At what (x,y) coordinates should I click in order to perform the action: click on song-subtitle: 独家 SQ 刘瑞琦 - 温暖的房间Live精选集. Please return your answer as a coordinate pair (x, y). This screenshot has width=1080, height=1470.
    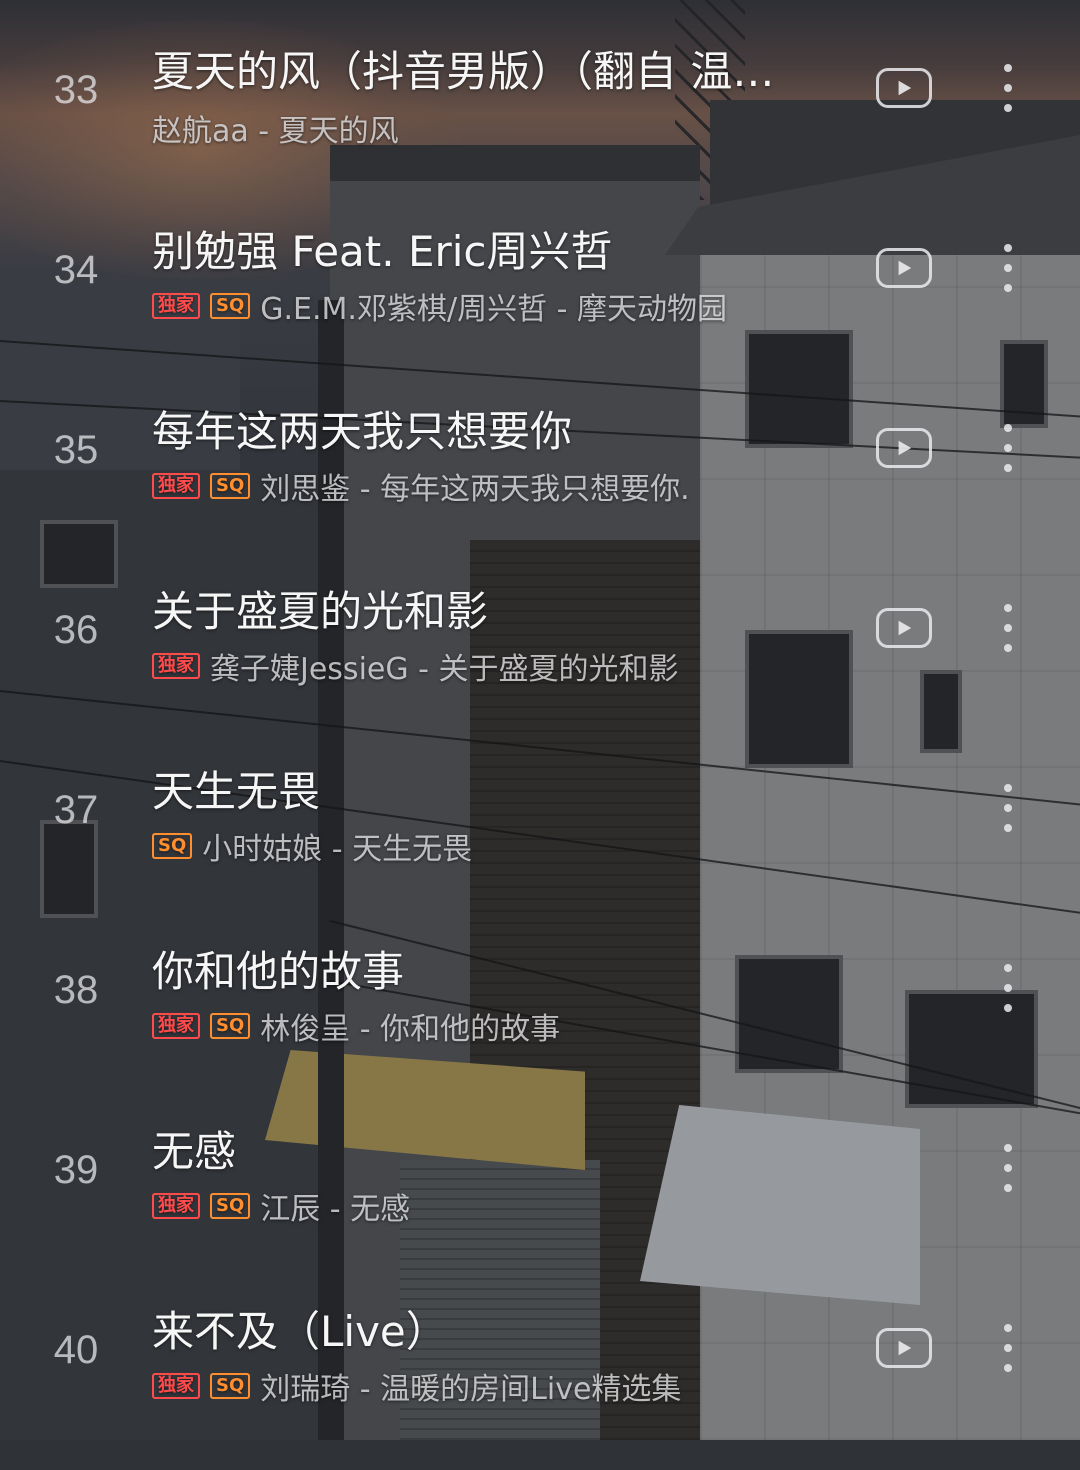
    Looking at the image, I should click on (416, 1386).